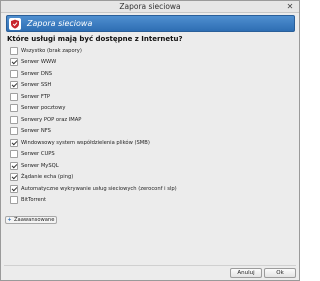 The width and height of the screenshot is (320, 281). Describe the element at coordinates (150, 132) in the screenshot. I see `service-row: Serwer NFS` at that location.